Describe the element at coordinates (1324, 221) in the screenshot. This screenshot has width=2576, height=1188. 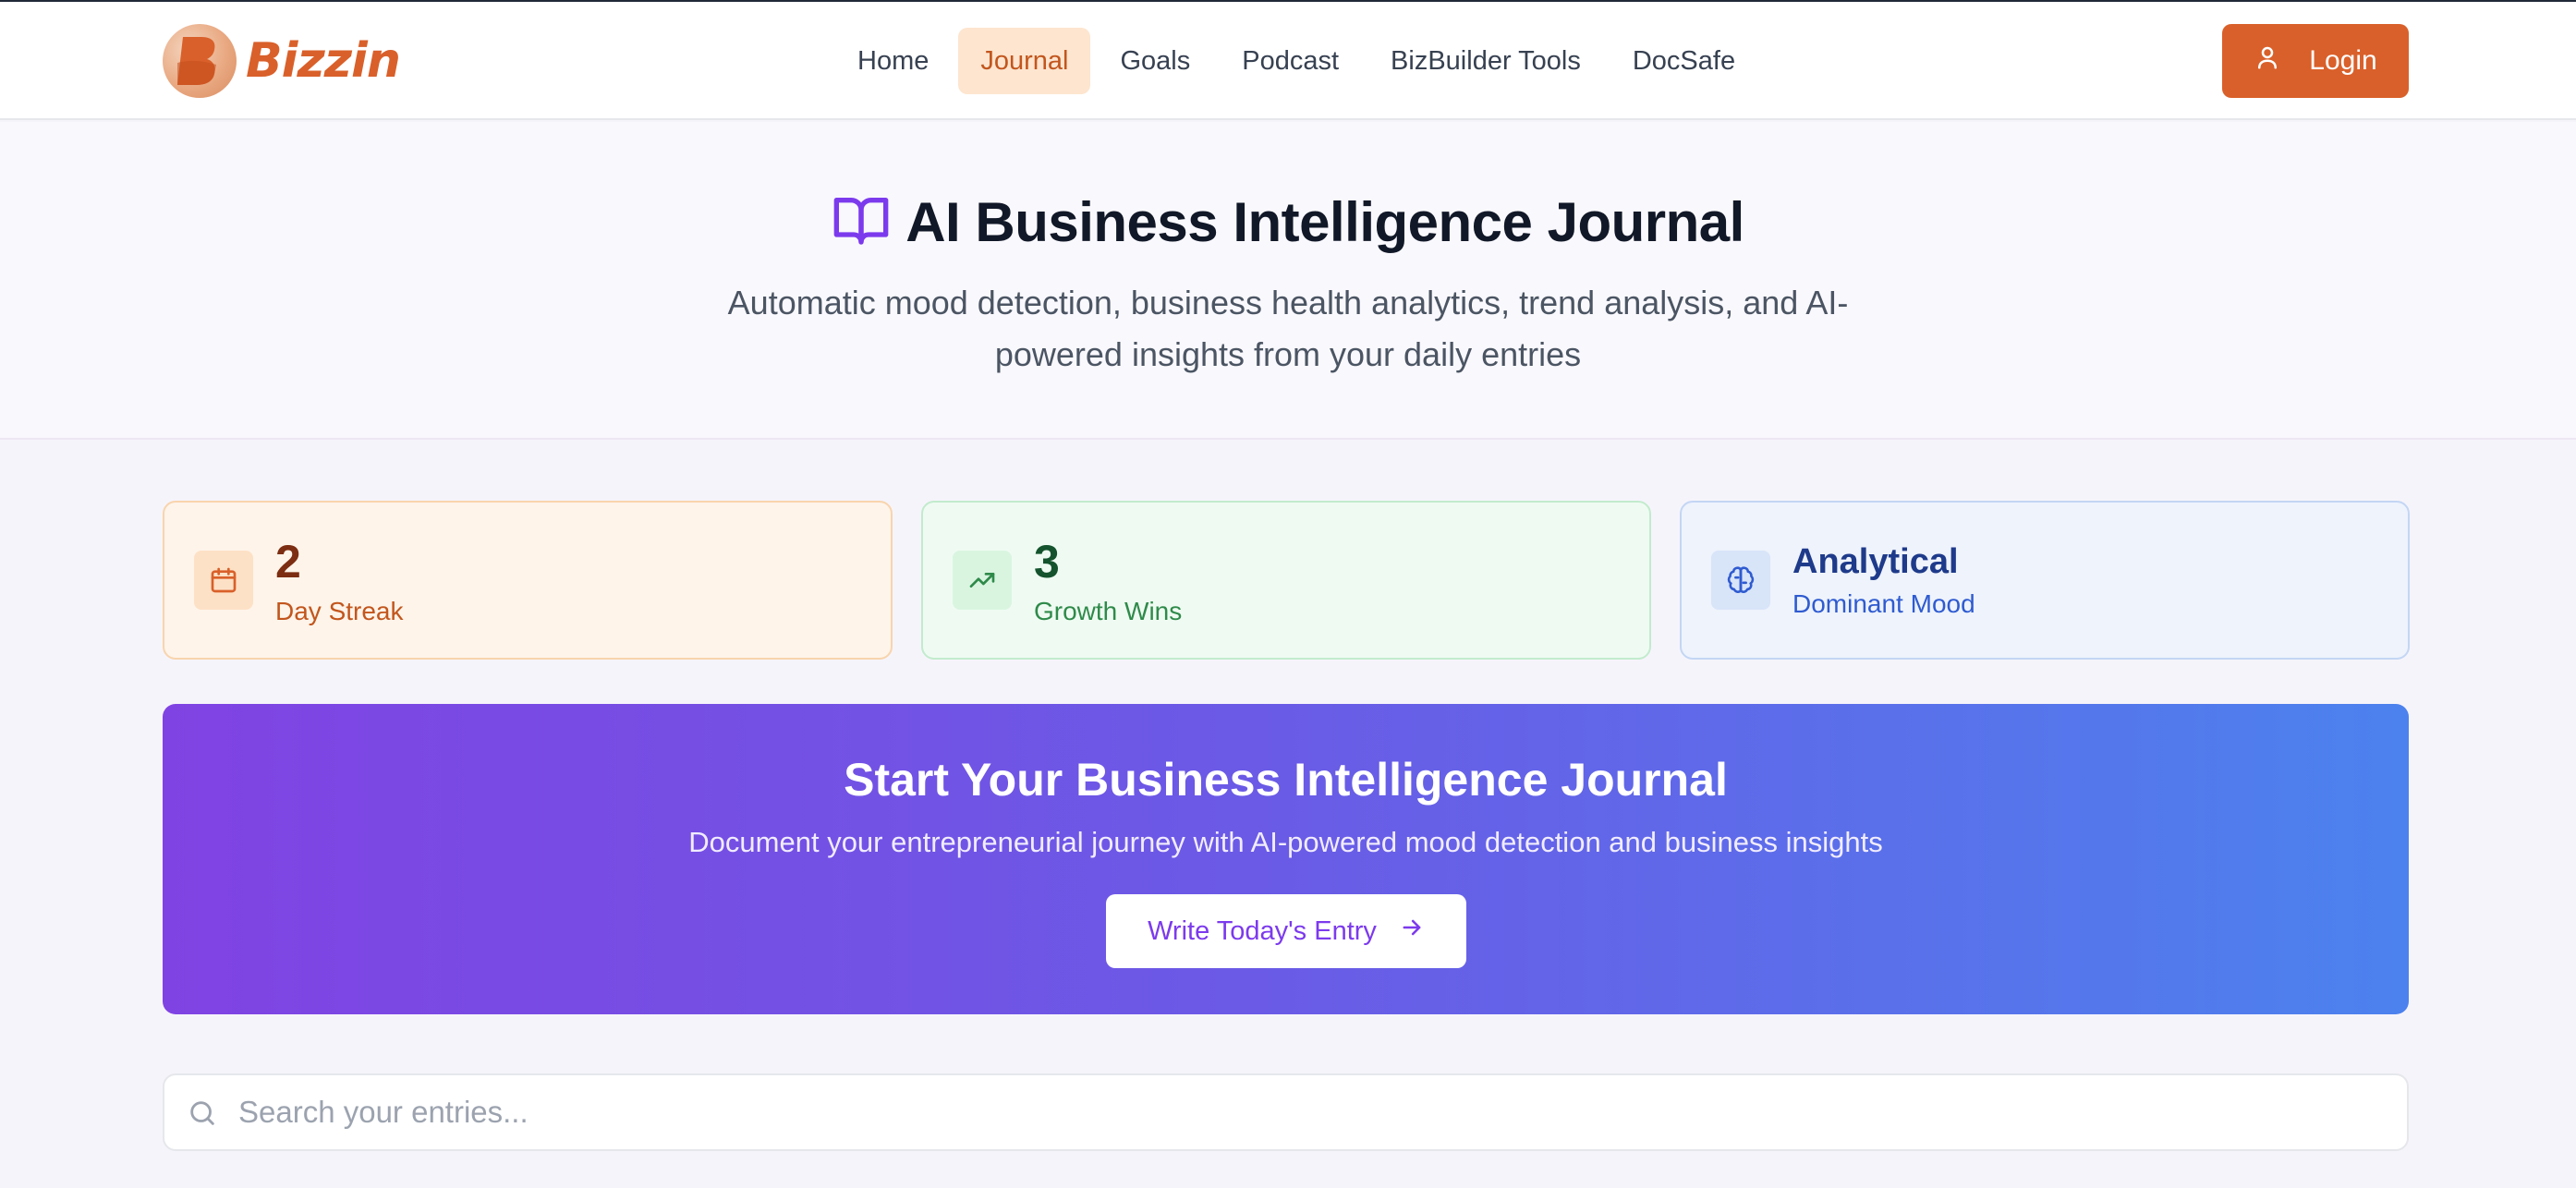
I see `page-title: AI Business Intelligence Journal` at that location.